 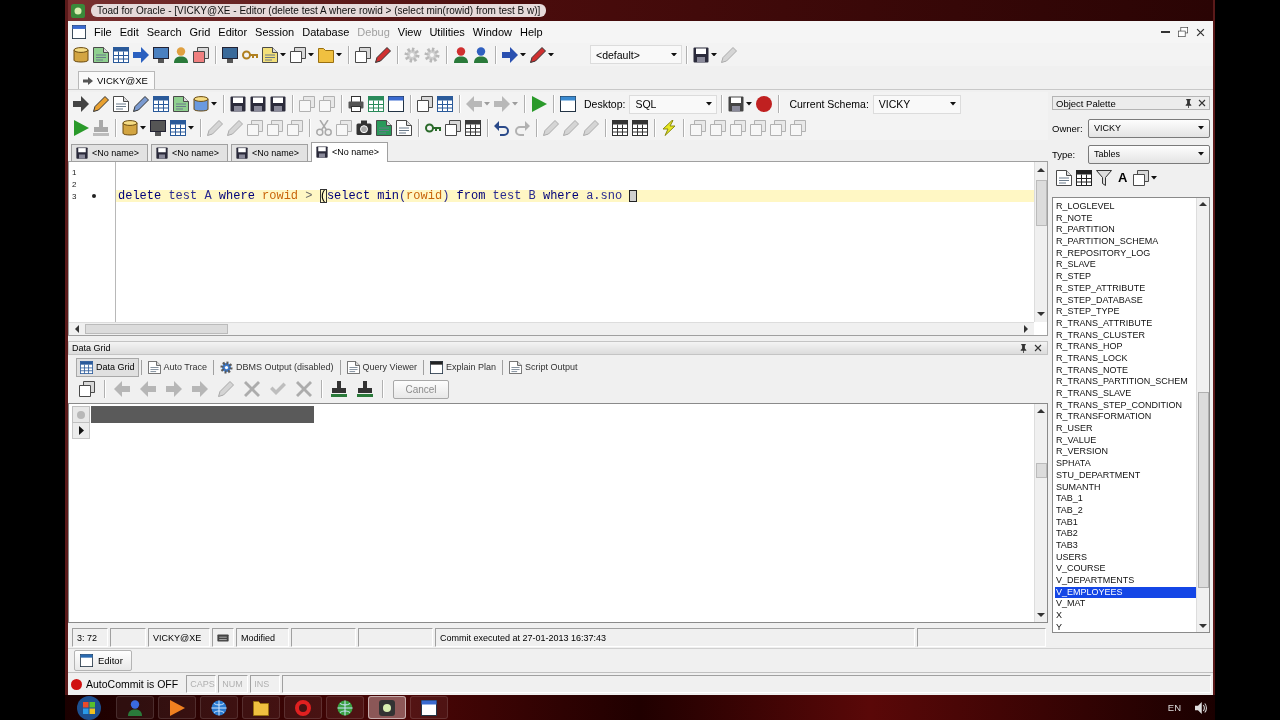 I want to click on monitor-icon, so click(x=230, y=54).